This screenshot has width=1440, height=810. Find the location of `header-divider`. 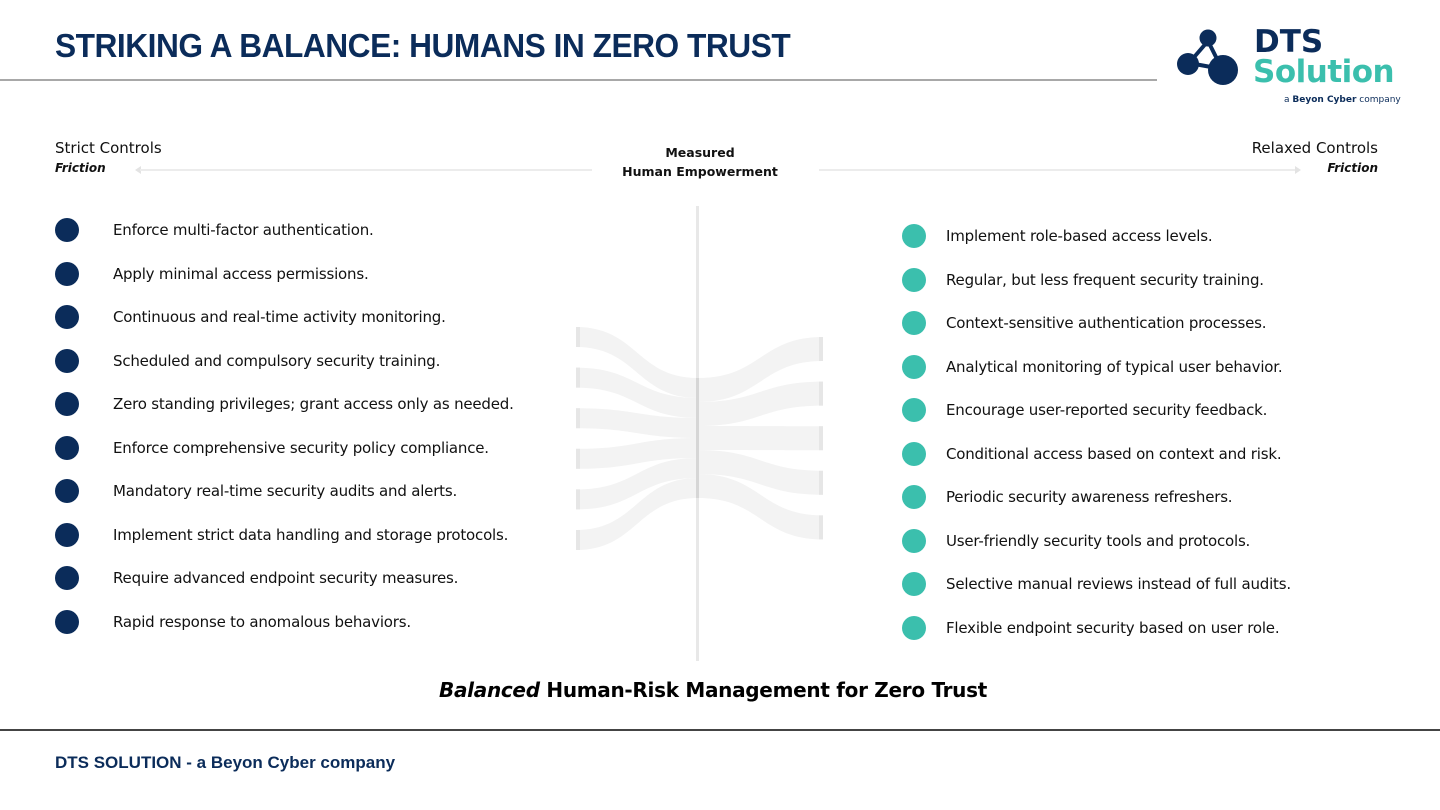

header-divider is located at coordinates (578, 80).